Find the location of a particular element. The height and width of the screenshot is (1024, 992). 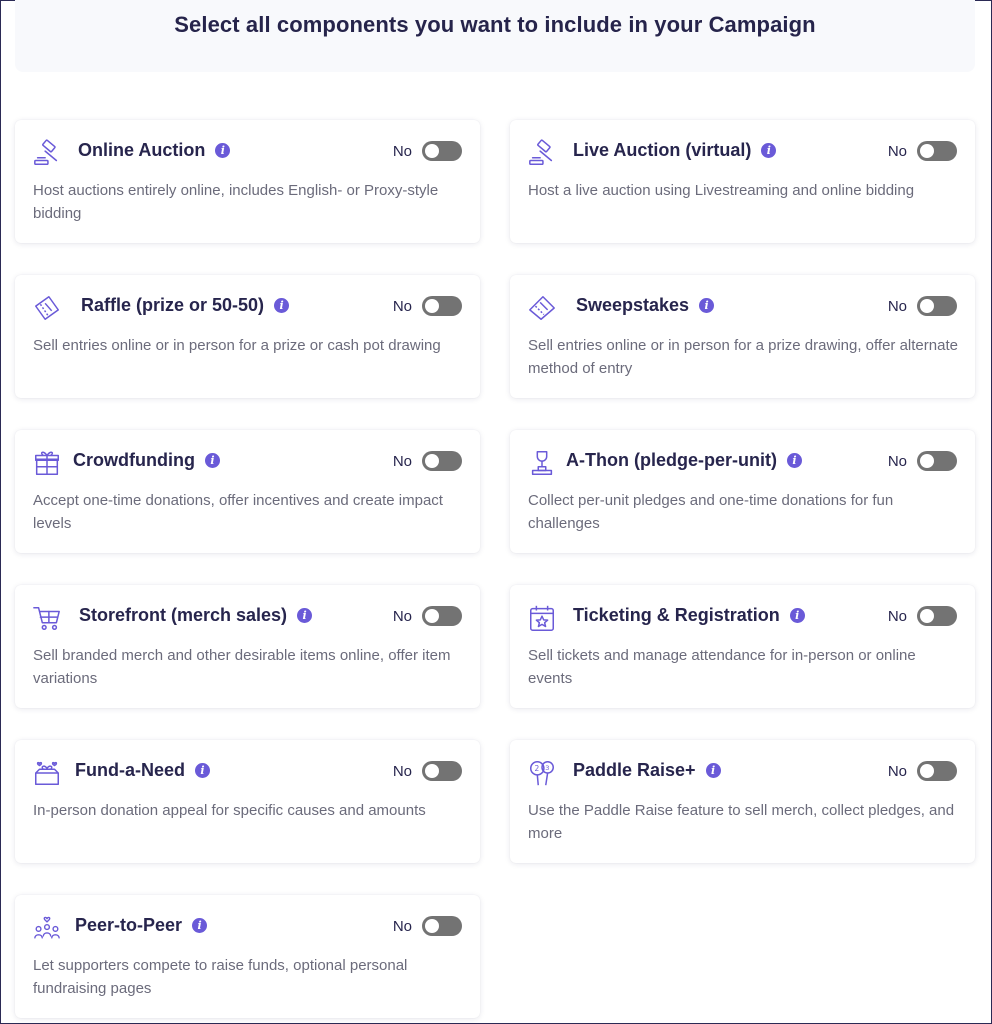

trophy-icon is located at coordinates (542, 463).